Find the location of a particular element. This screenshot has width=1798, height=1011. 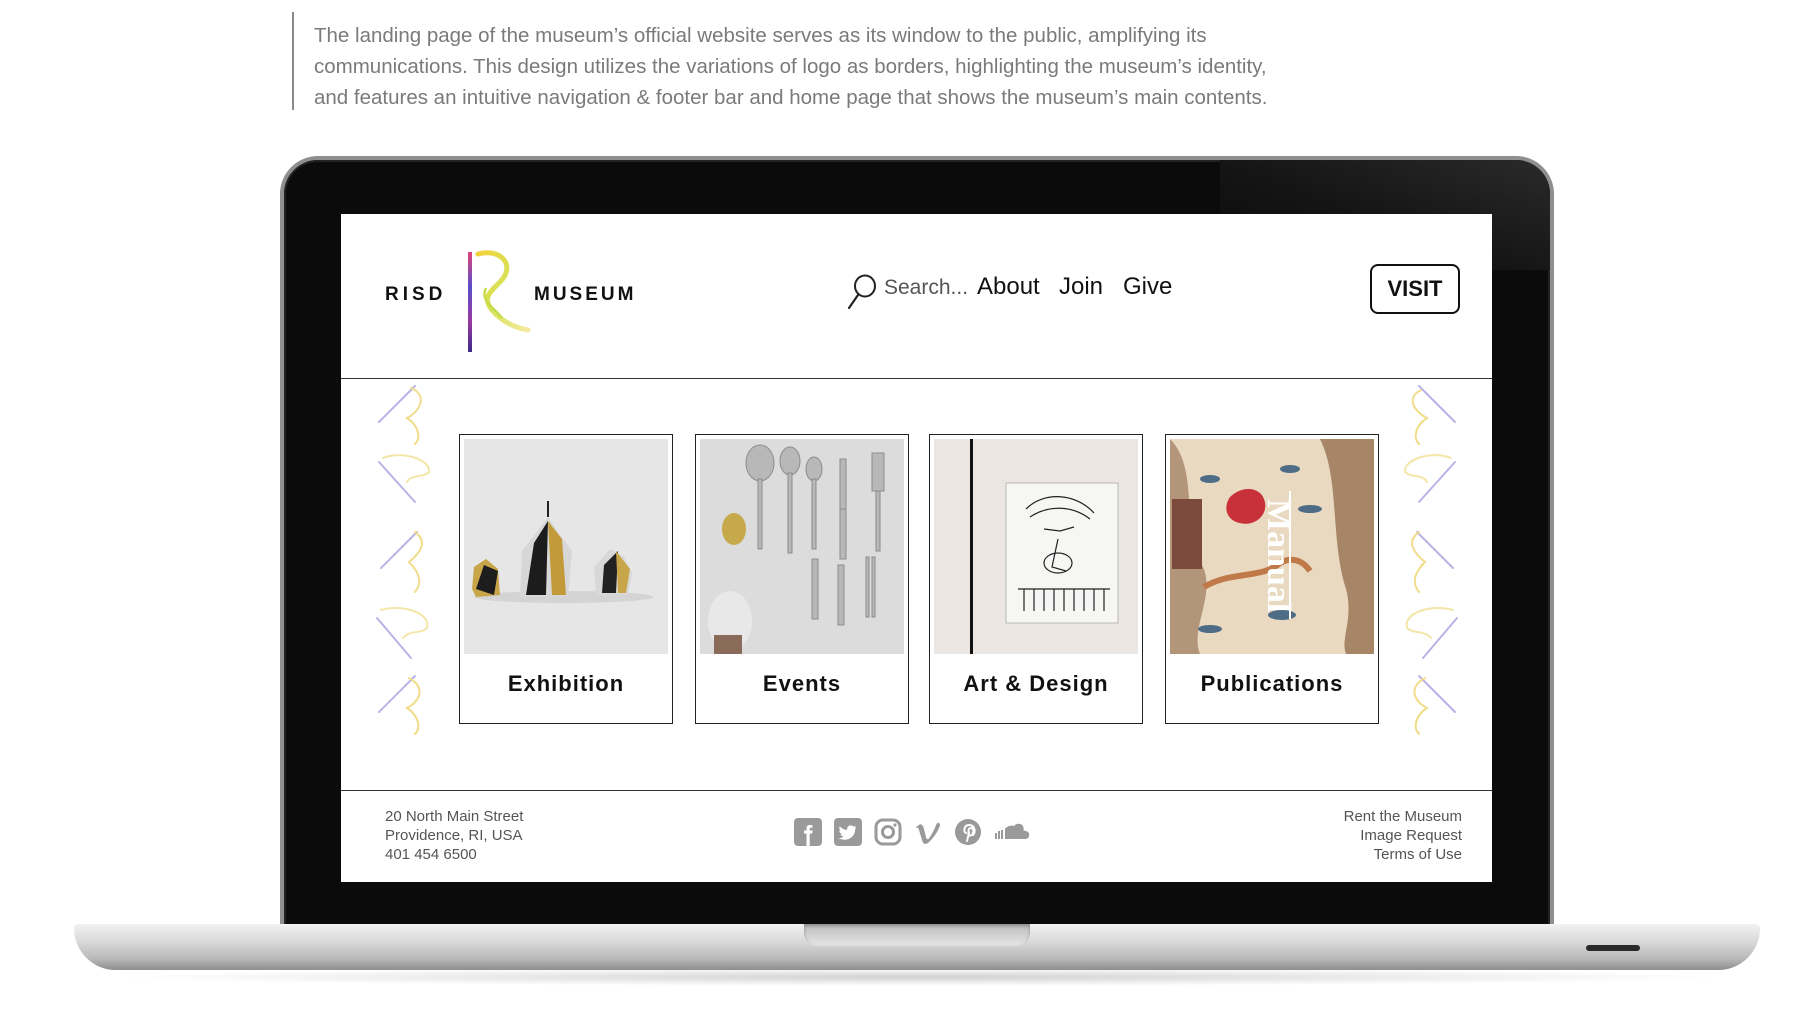

social-icons is located at coordinates (913, 834).